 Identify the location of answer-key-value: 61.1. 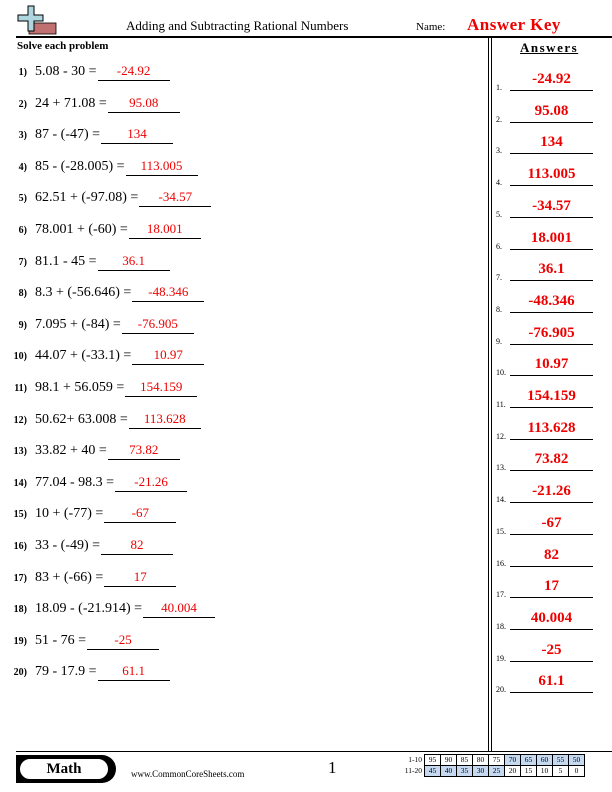
(551, 683).